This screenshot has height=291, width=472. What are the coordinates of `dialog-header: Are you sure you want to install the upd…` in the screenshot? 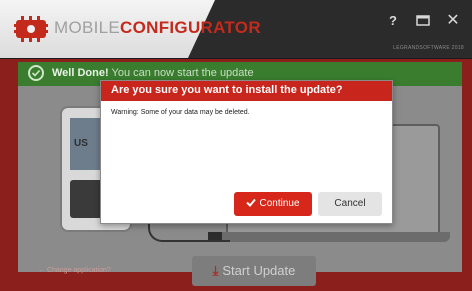 It's located at (246, 91).